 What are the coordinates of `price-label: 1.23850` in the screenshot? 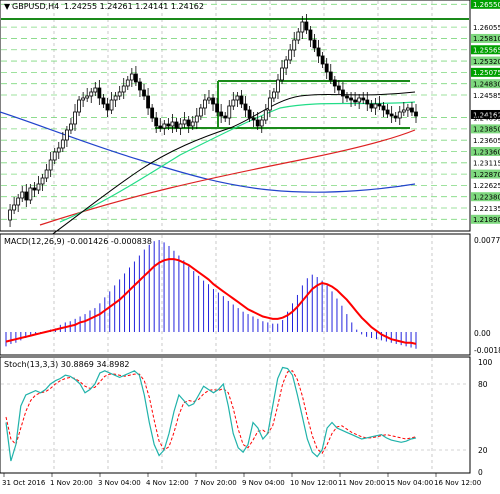 It's located at (486, 130).